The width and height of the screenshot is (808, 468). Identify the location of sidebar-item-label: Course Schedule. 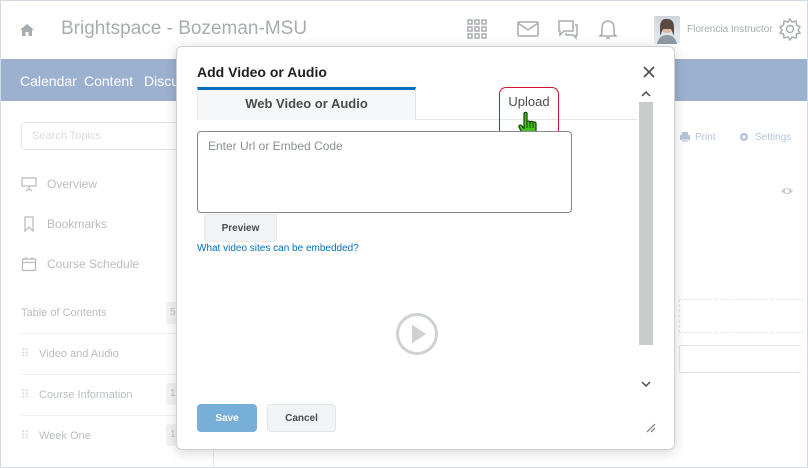
(93, 264).